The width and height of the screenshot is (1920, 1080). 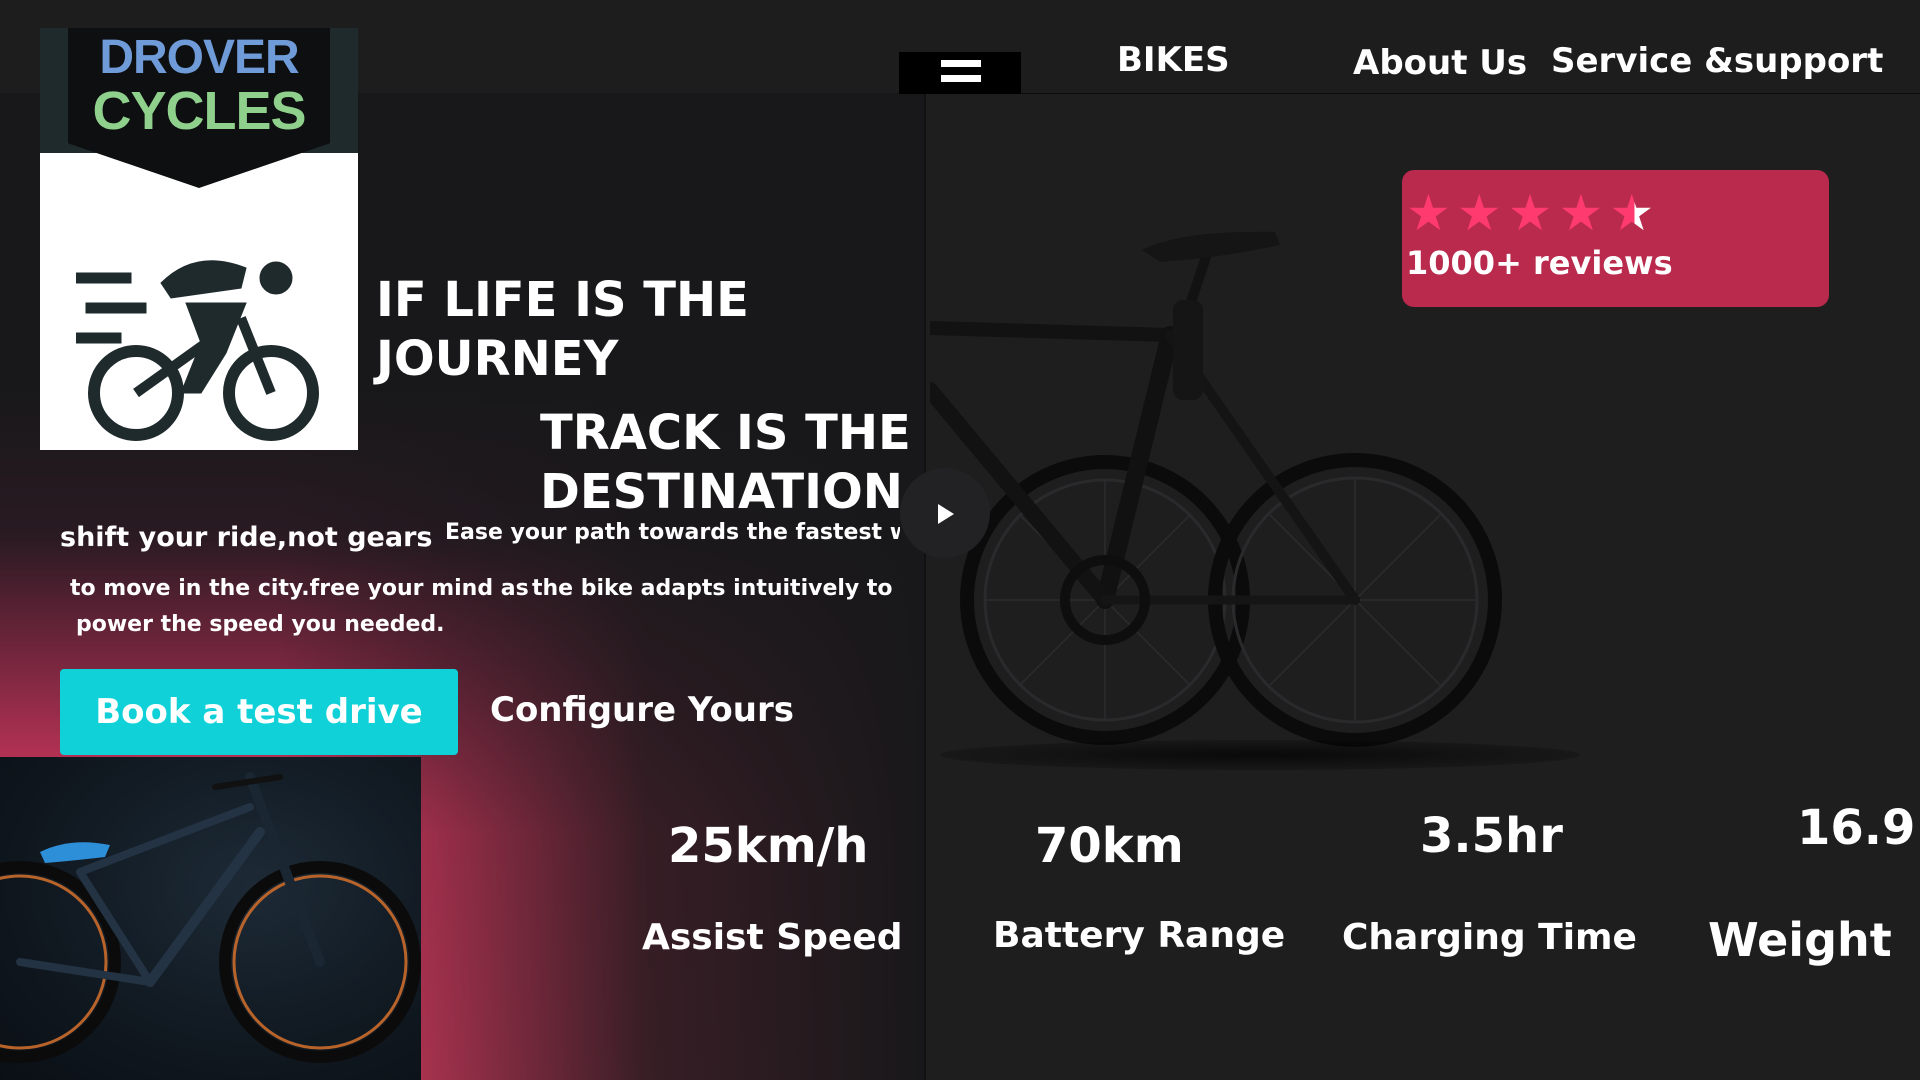 I want to click on logo-word-drover: DROVER, so click(x=199, y=57).